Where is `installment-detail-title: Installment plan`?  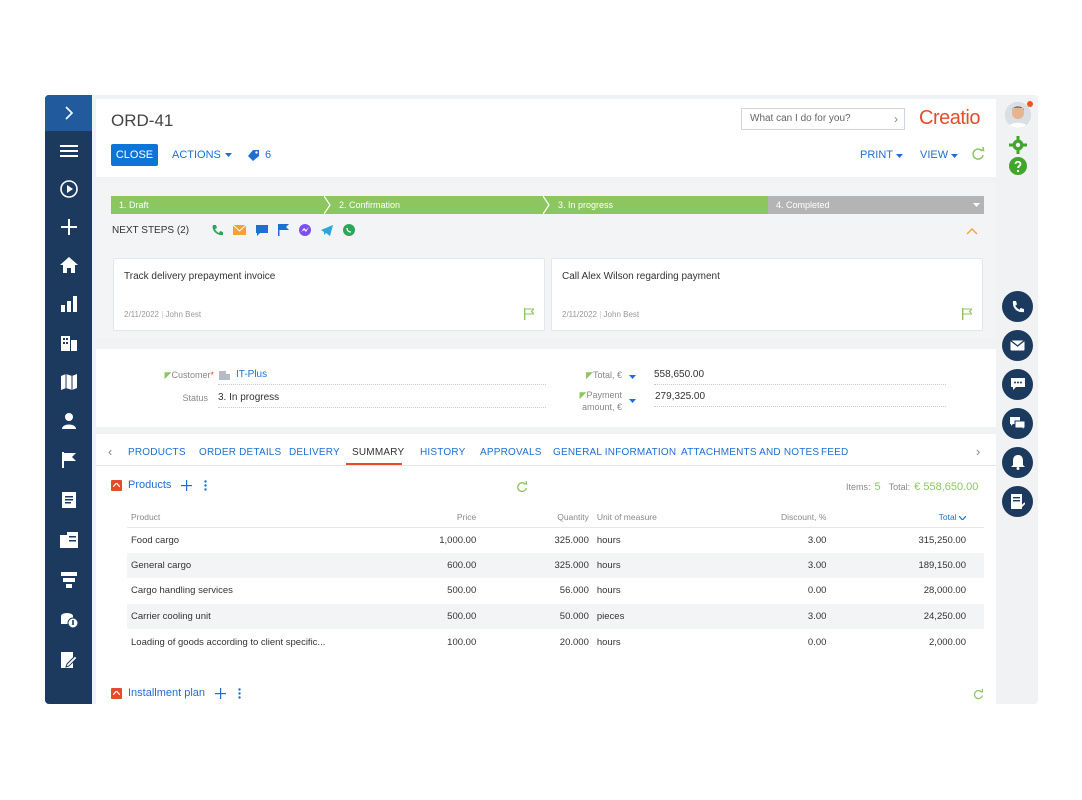 installment-detail-title: Installment plan is located at coordinates (166, 693).